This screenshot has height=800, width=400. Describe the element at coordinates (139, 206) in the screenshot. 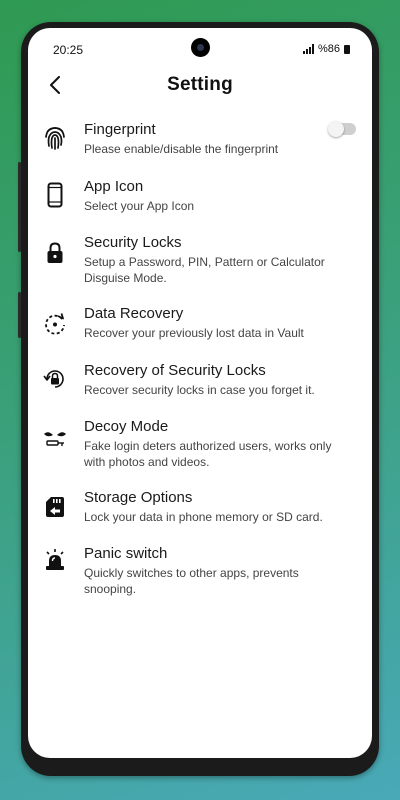

I see `setting-description: Select your App Icon` at that location.